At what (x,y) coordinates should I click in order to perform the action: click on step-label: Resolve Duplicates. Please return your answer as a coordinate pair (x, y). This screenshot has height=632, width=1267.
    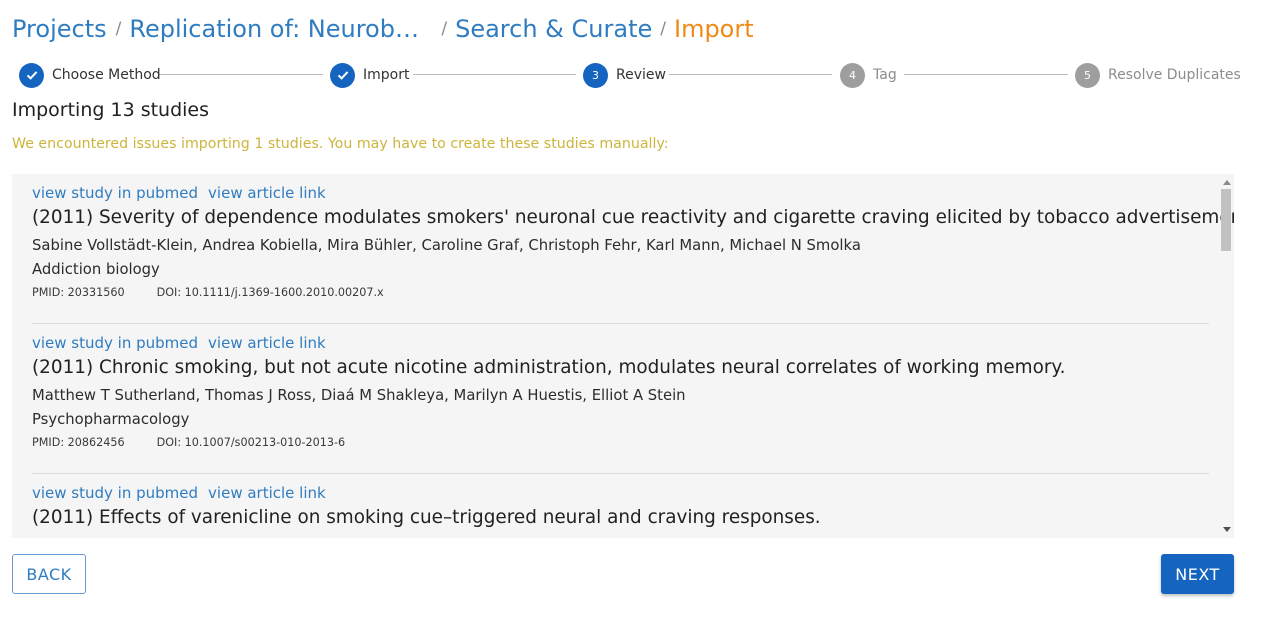
    Looking at the image, I should click on (1174, 75).